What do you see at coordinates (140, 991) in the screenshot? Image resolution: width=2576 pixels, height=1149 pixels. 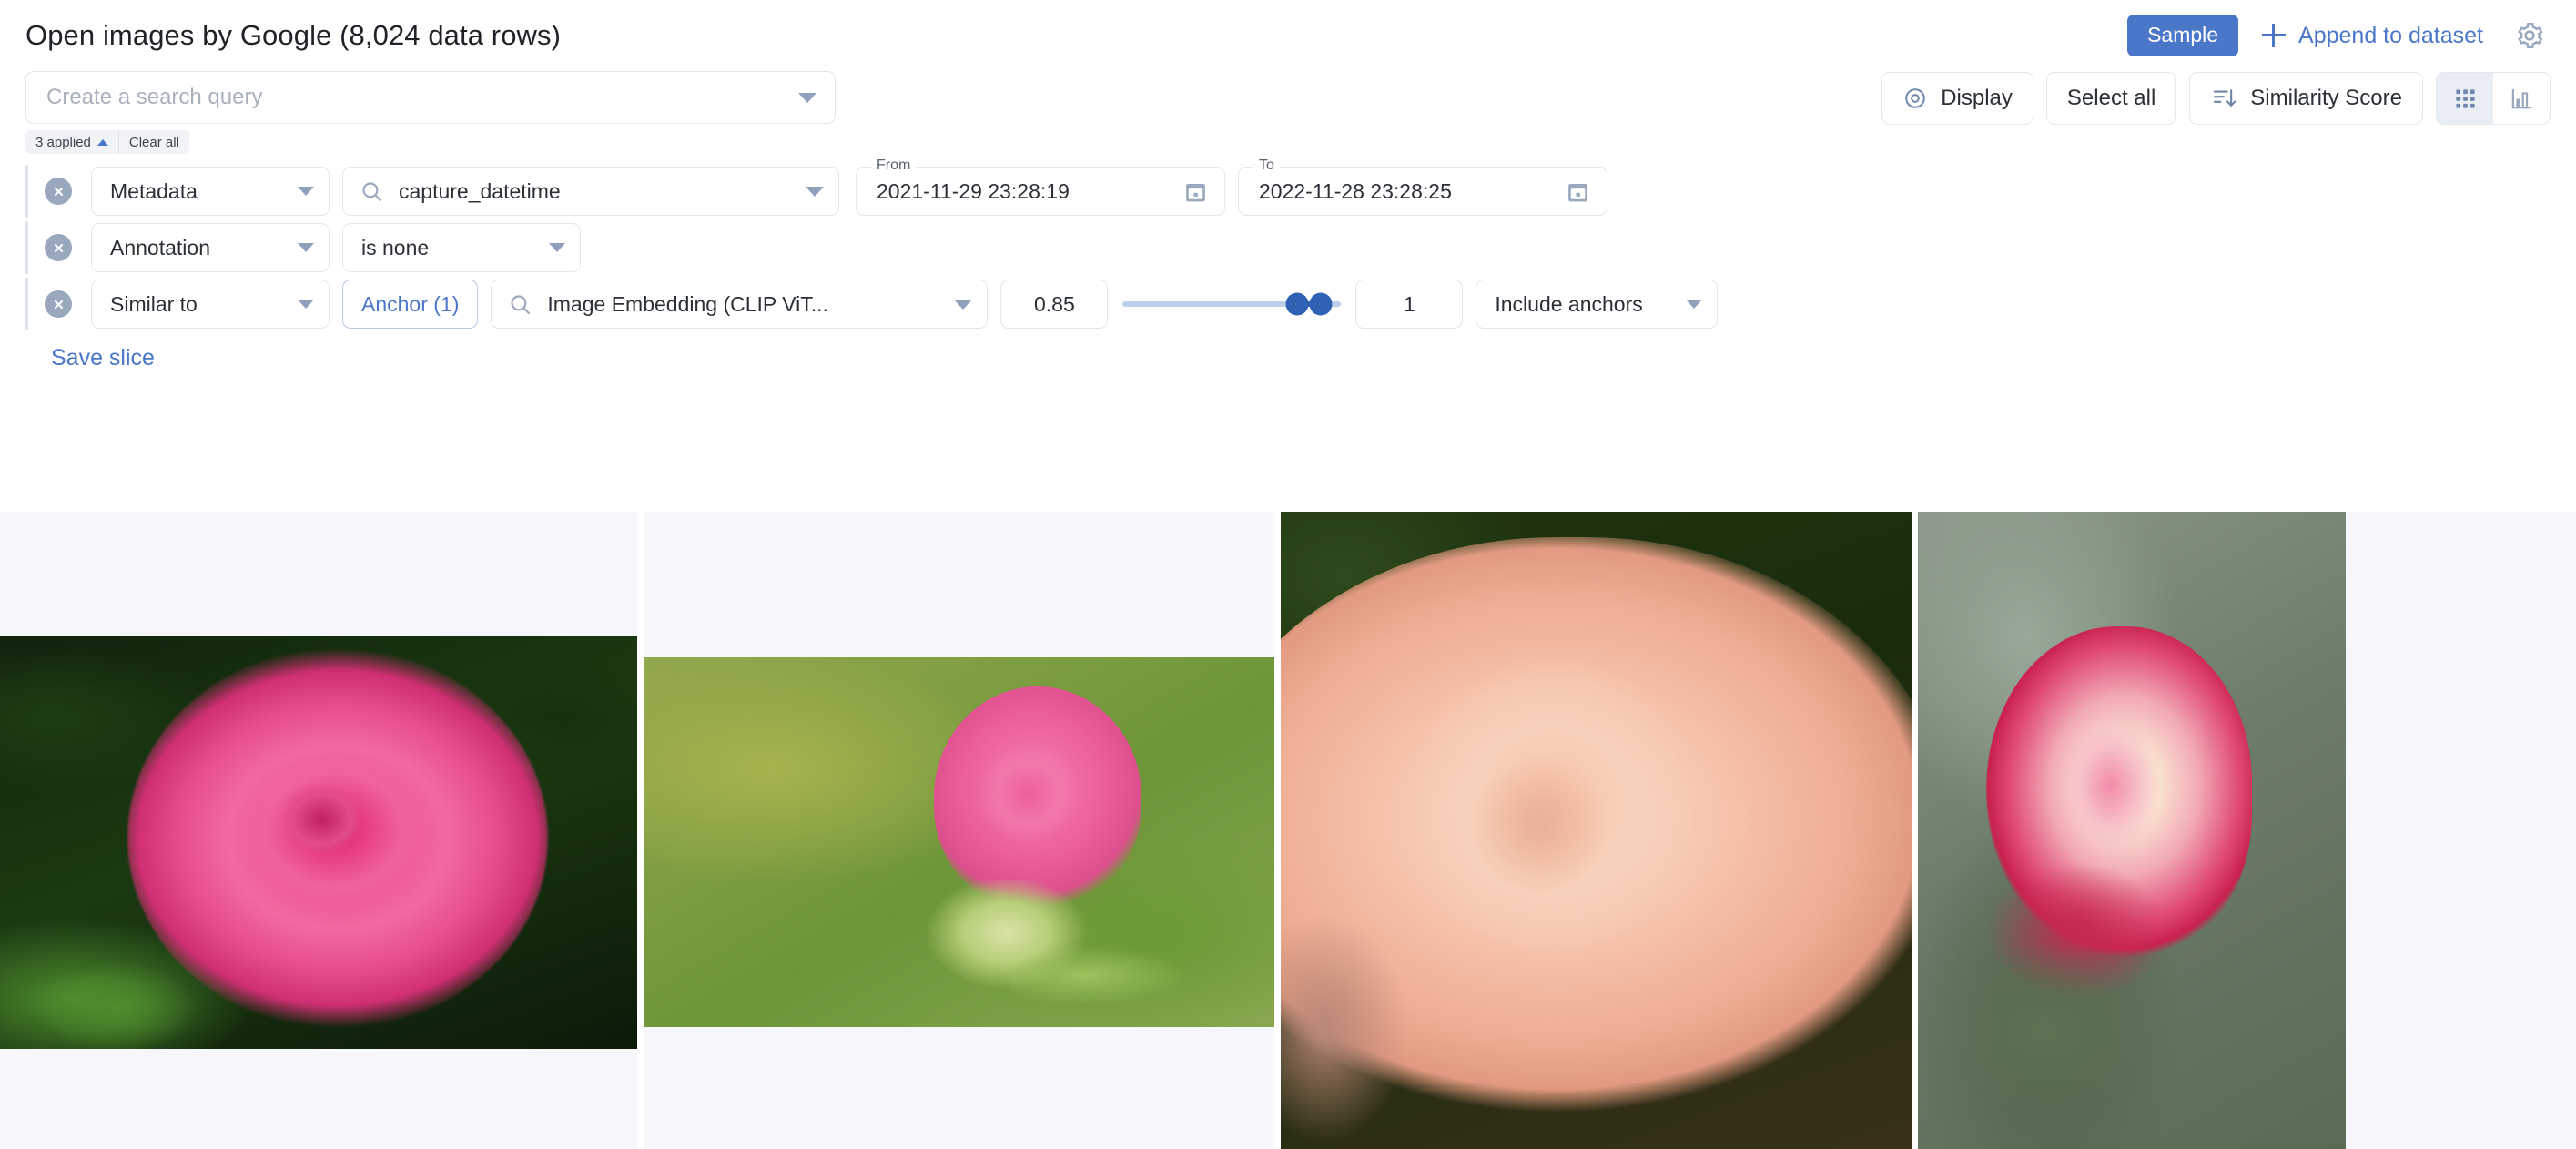 I see `foliage-highlight` at bounding box center [140, 991].